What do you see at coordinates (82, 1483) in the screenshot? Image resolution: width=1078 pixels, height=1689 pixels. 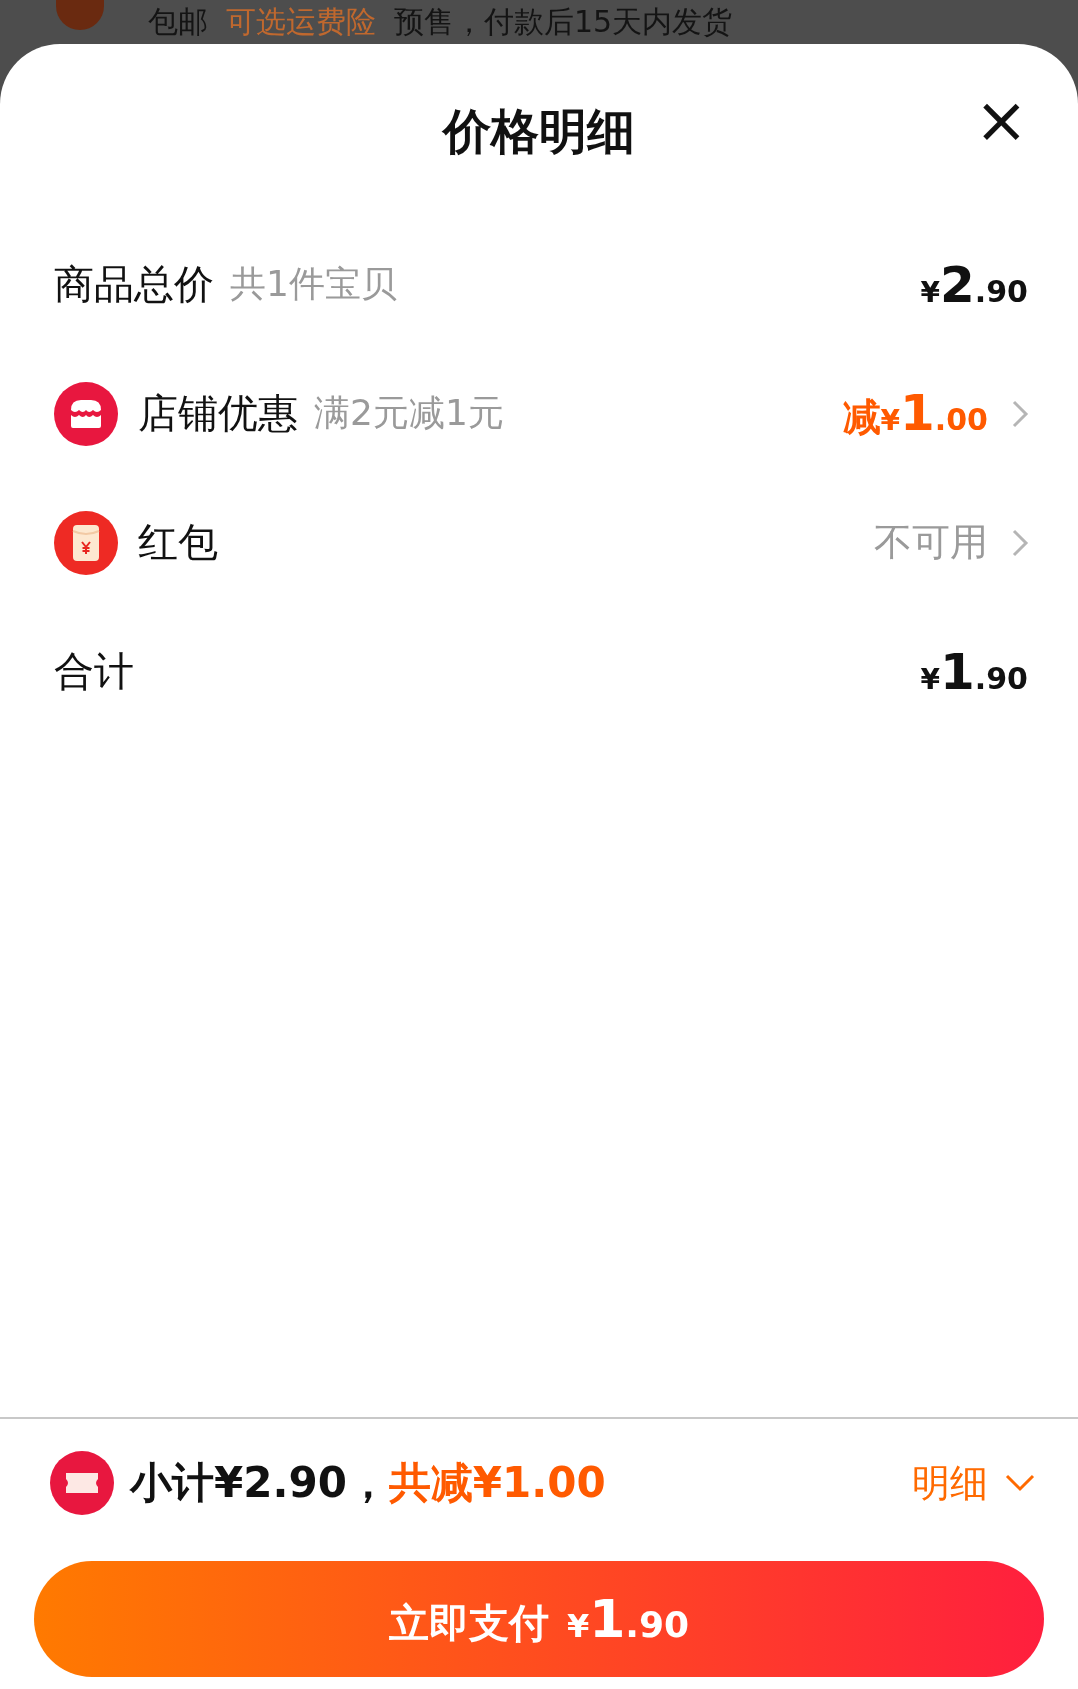 I see `coupon-icon` at bounding box center [82, 1483].